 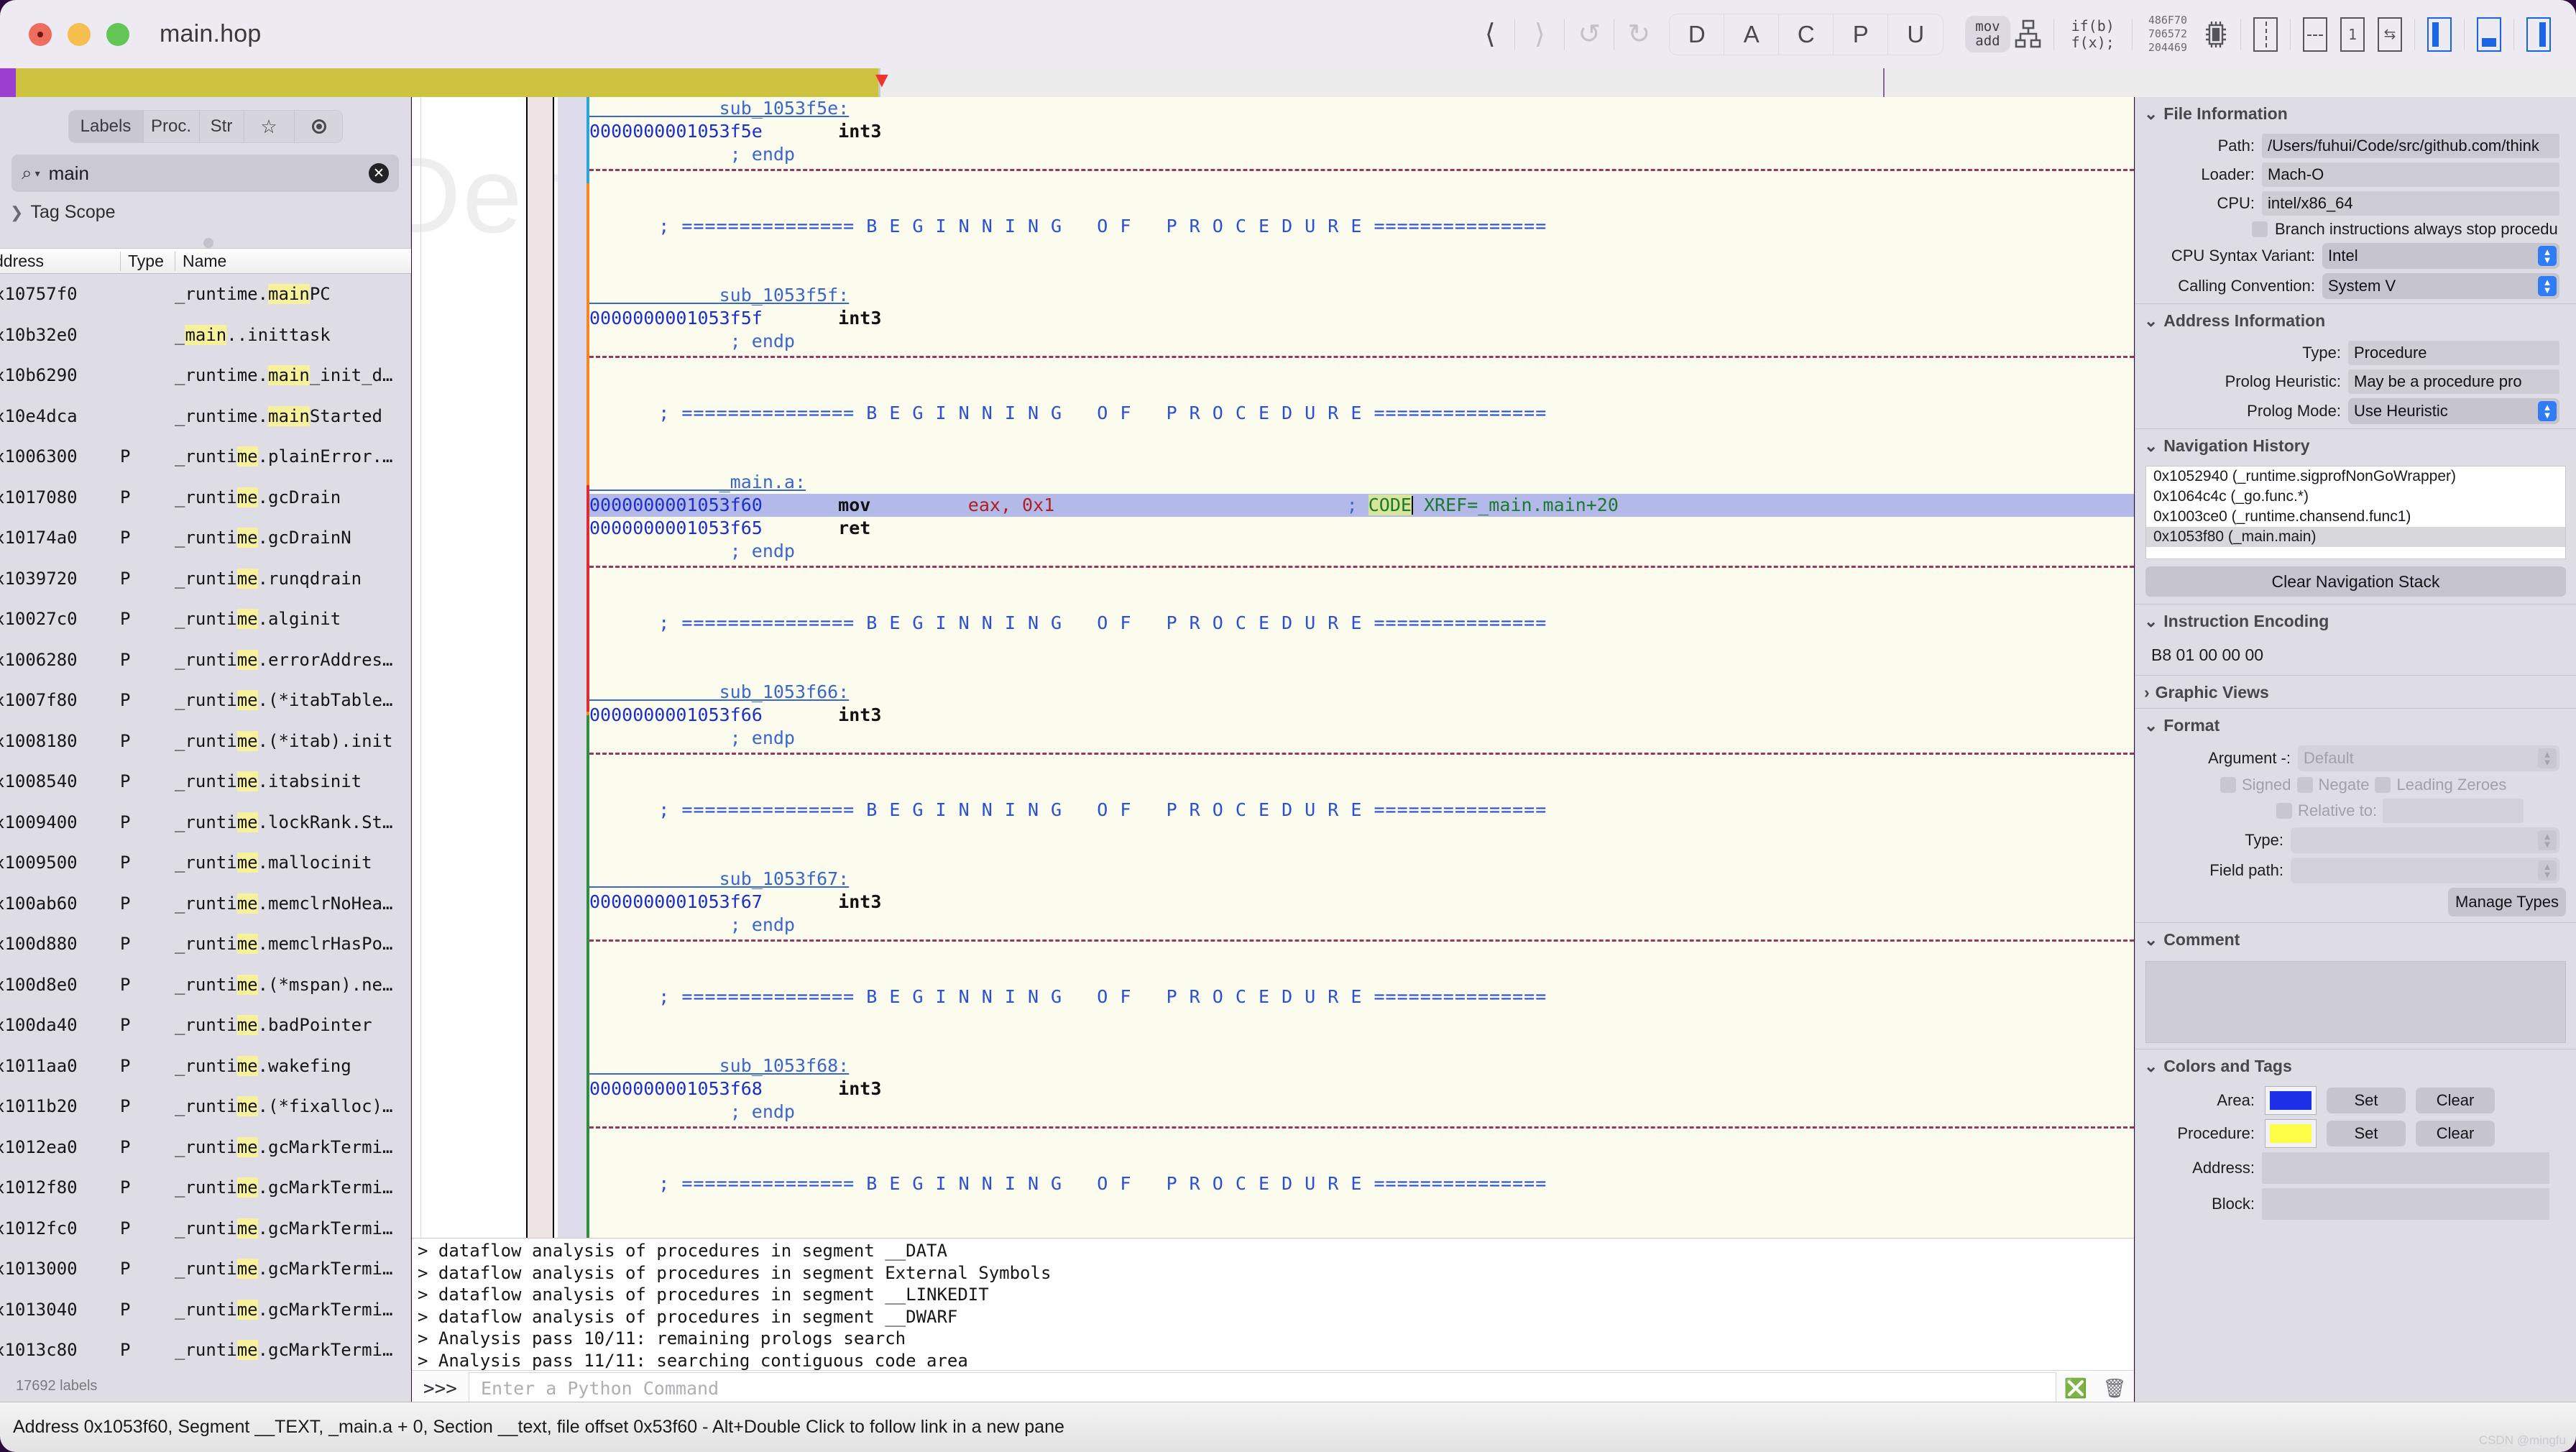 What do you see at coordinates (2390, 34) in the screenshot?
I see `swap-panes-icon: ⇆` at bounding box center [2390, 34].